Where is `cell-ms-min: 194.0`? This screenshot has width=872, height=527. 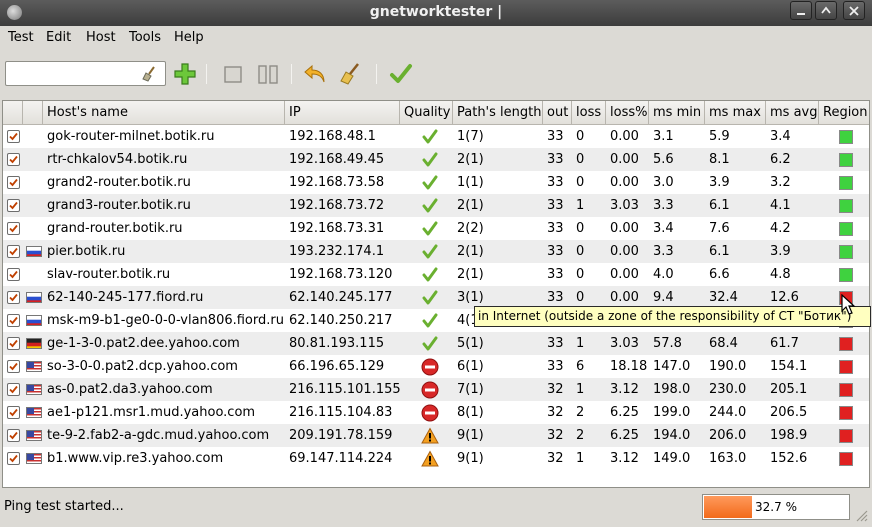 cell-ms-min: 194.0 is located at coordinates (672, 435).